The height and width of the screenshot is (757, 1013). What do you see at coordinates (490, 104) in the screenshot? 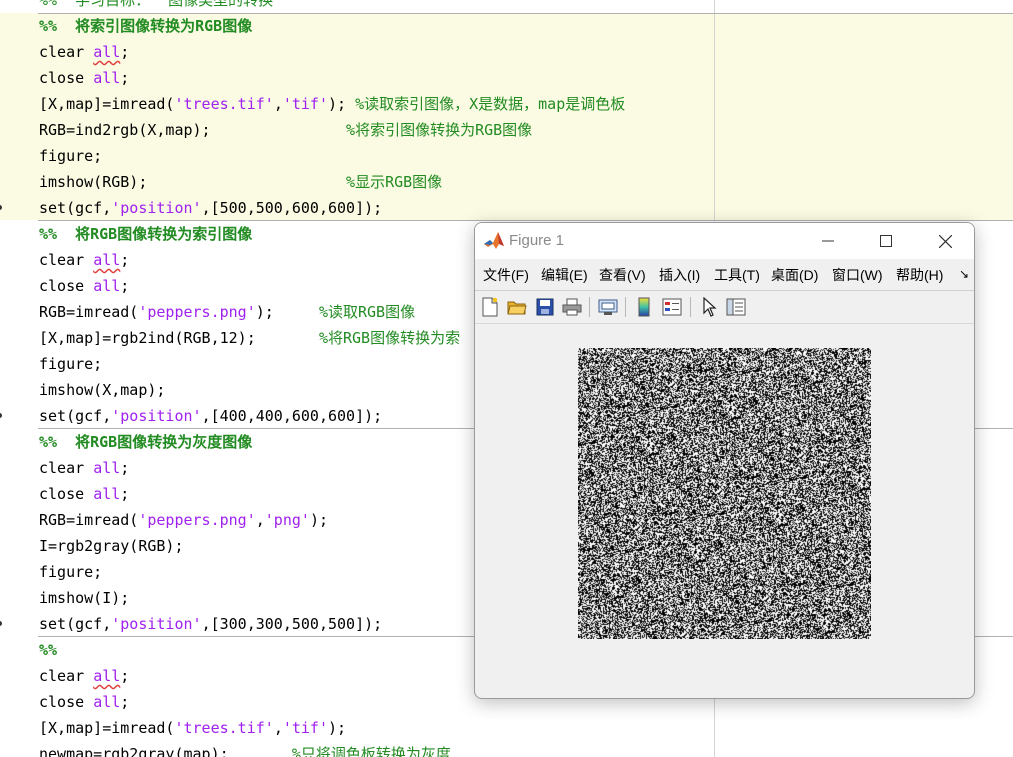
I see `code-comment: %读取索引图像，X是数据，map是调色板` at bounding box center [490, 104].